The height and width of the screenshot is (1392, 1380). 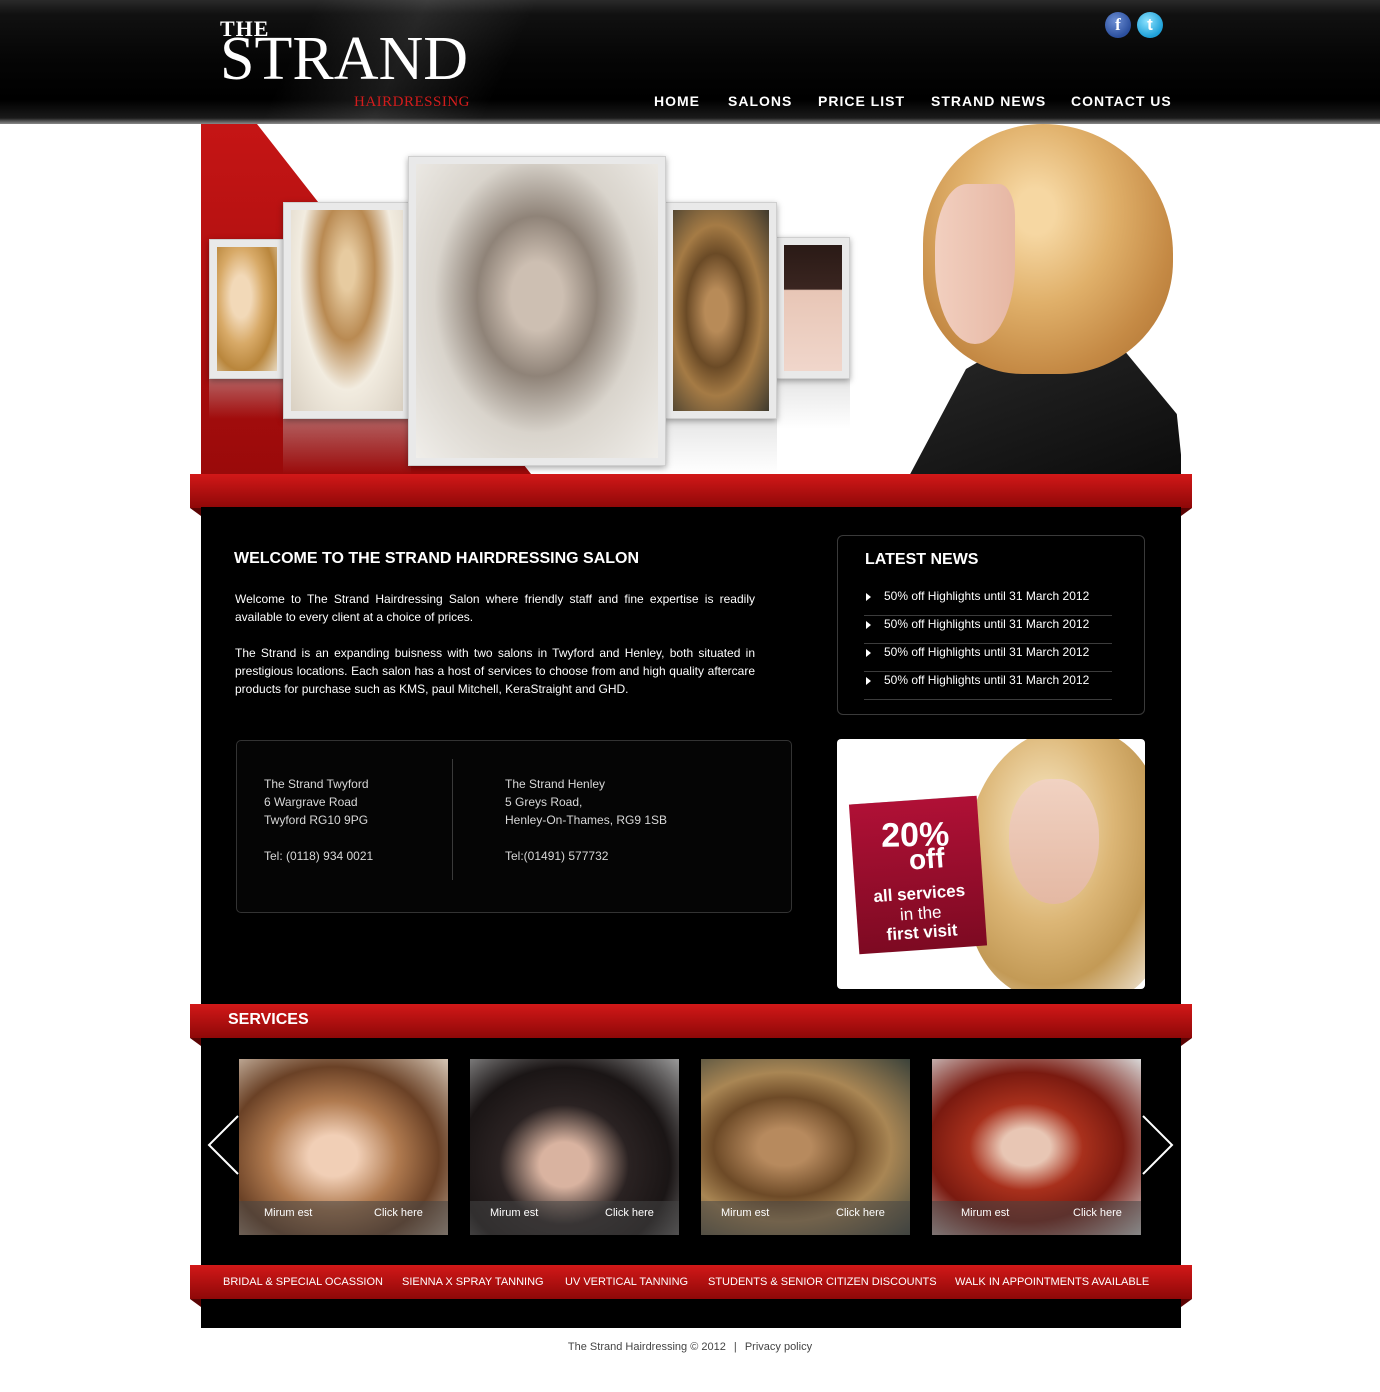 What do you see at coordinates (223, 1145) in the screenshot?
I see `carousel-prev-icon` at bounding box center [223, 1145].